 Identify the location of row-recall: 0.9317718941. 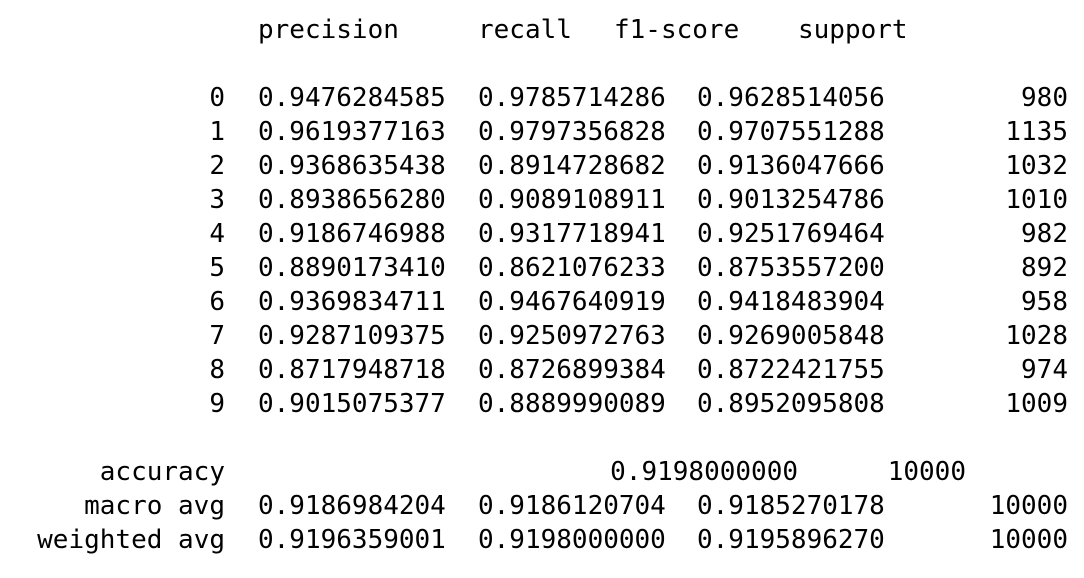
(572, 234).